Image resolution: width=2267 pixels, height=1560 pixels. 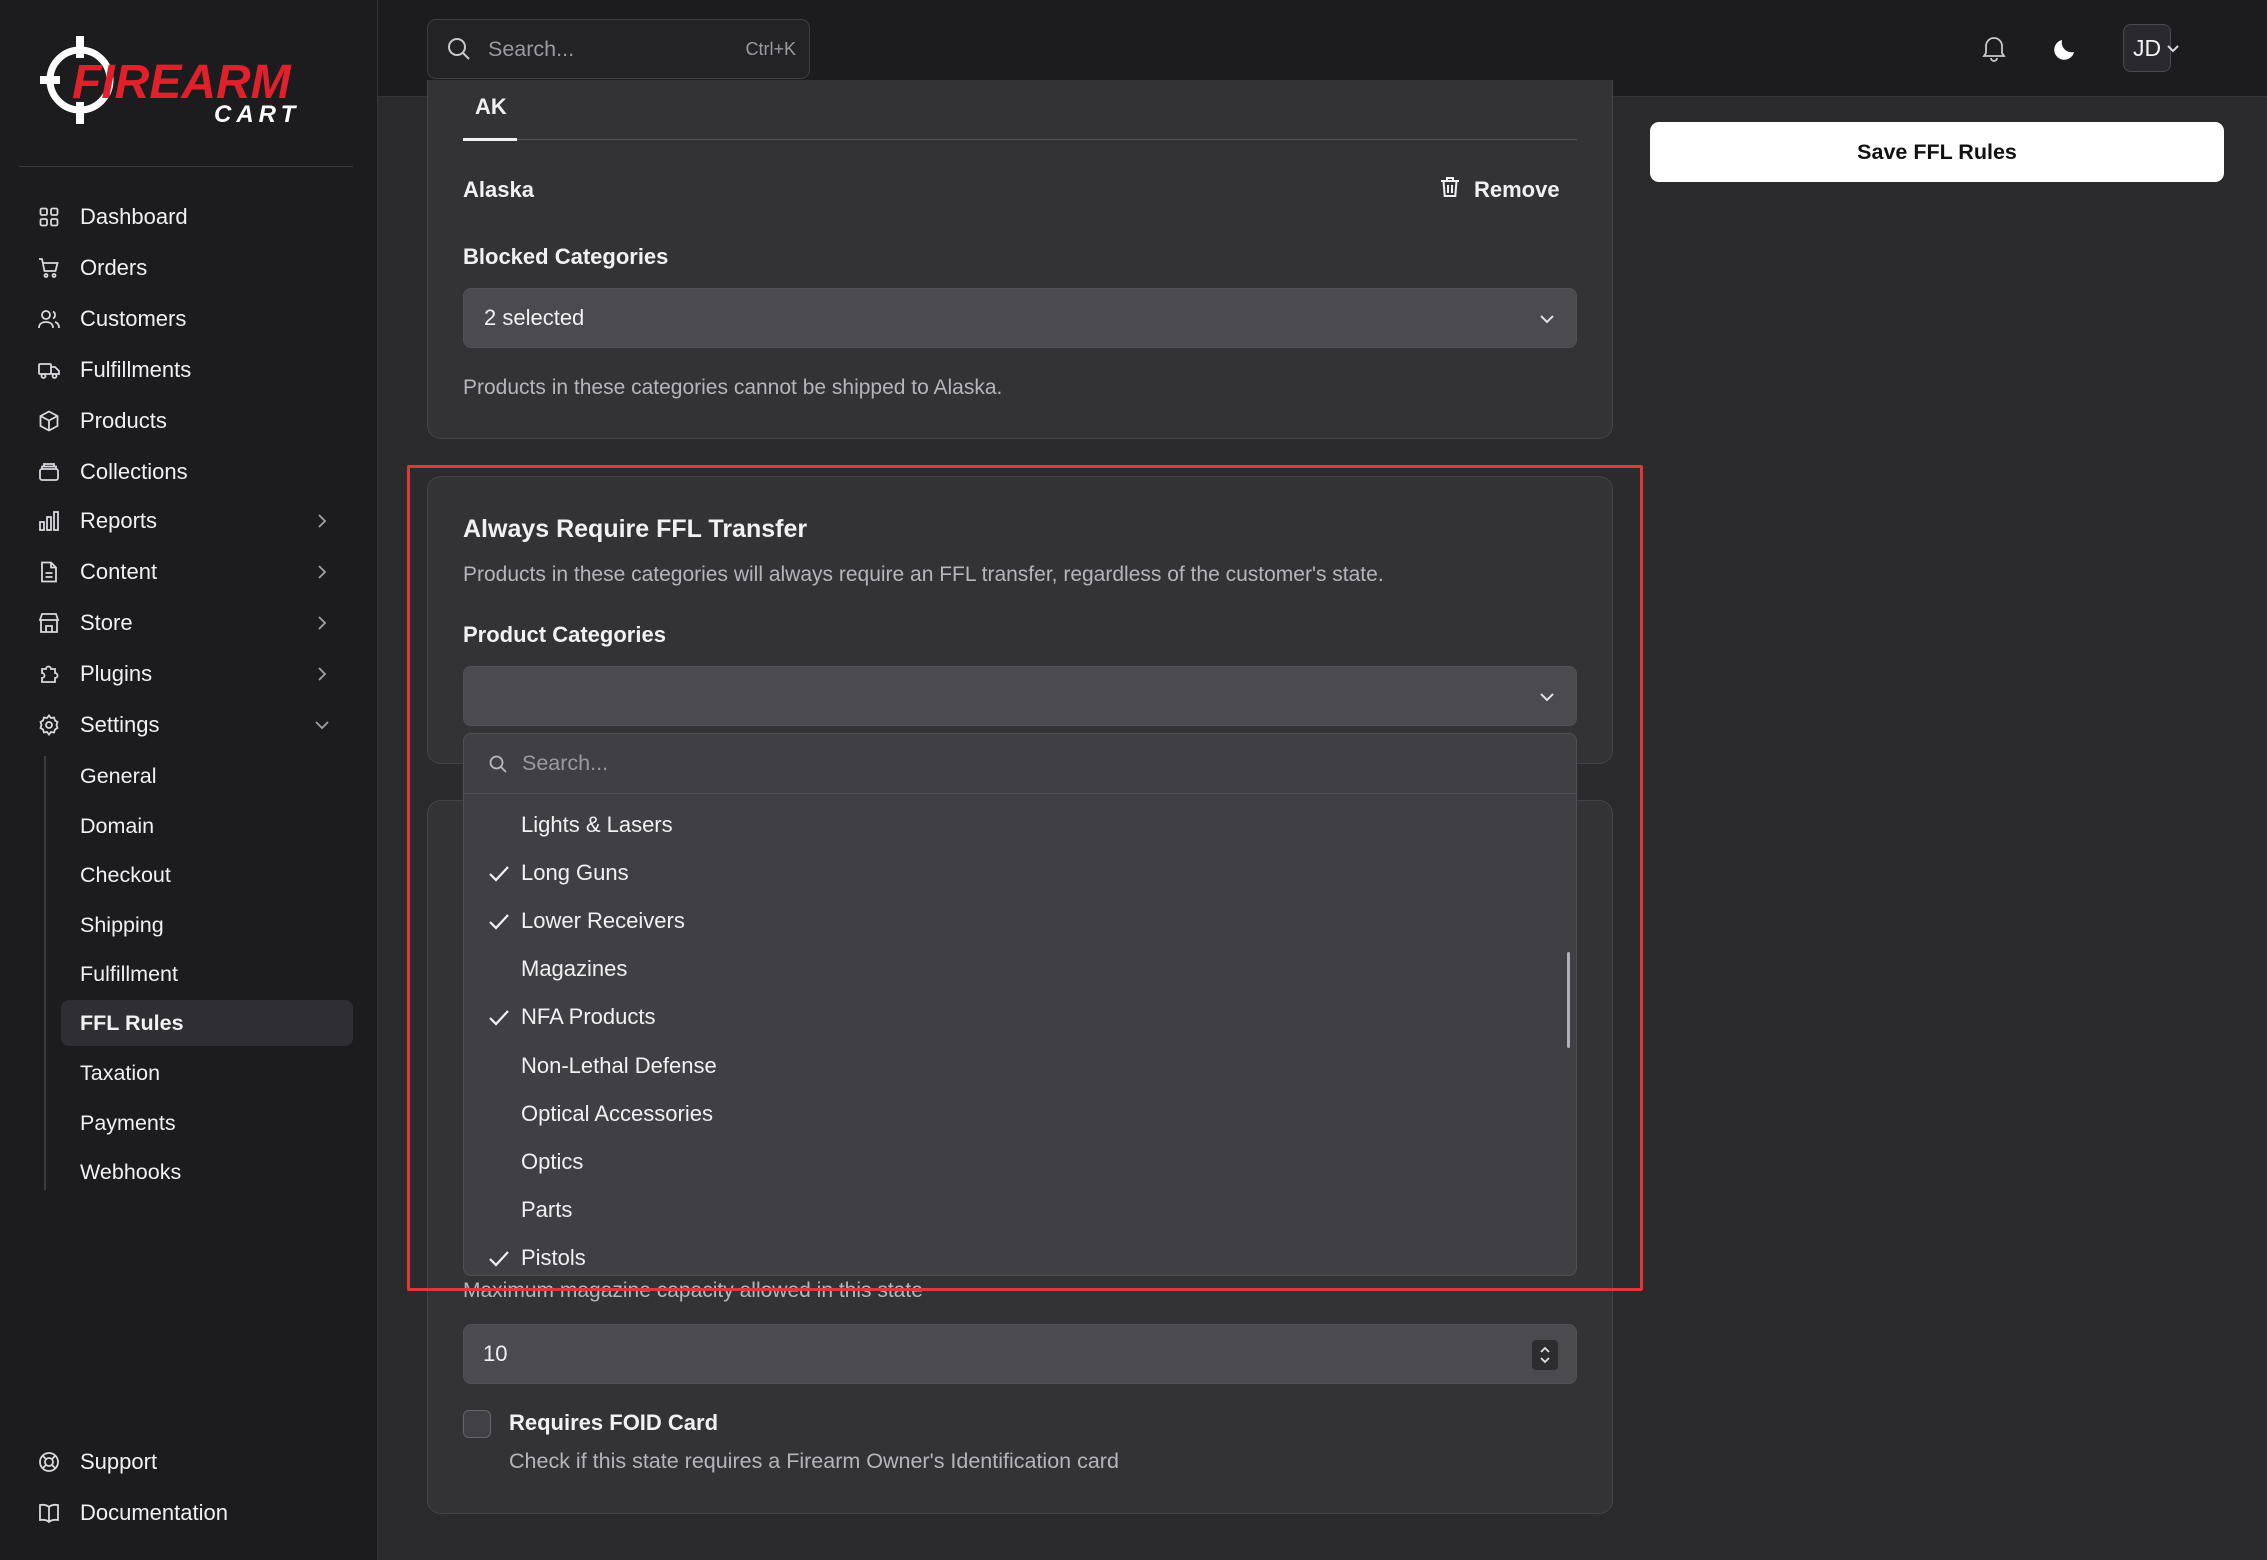 What do you see at coordinates (477, 1424) in the screenshot?
I see `foid-checkbox` at bounding box center [477, 1424].